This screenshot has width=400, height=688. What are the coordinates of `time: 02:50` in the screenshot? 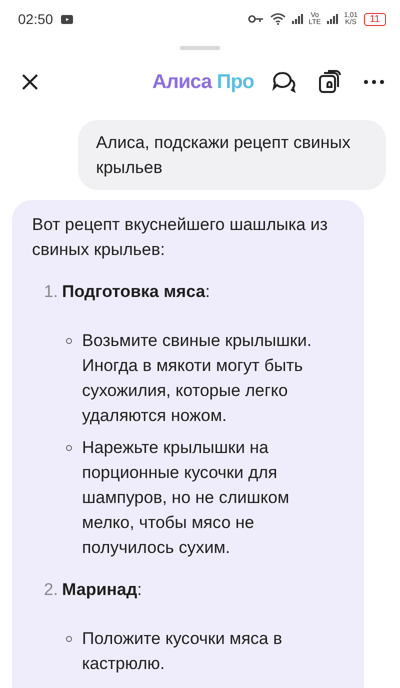 It's located at (36, 19).